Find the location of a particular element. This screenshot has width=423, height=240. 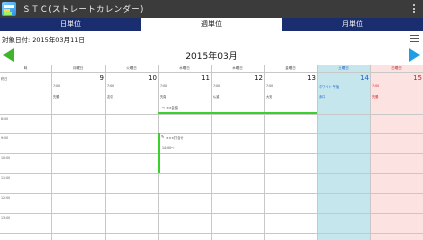

dow-tue: 火曜日 is located at coordinates (131, 68).